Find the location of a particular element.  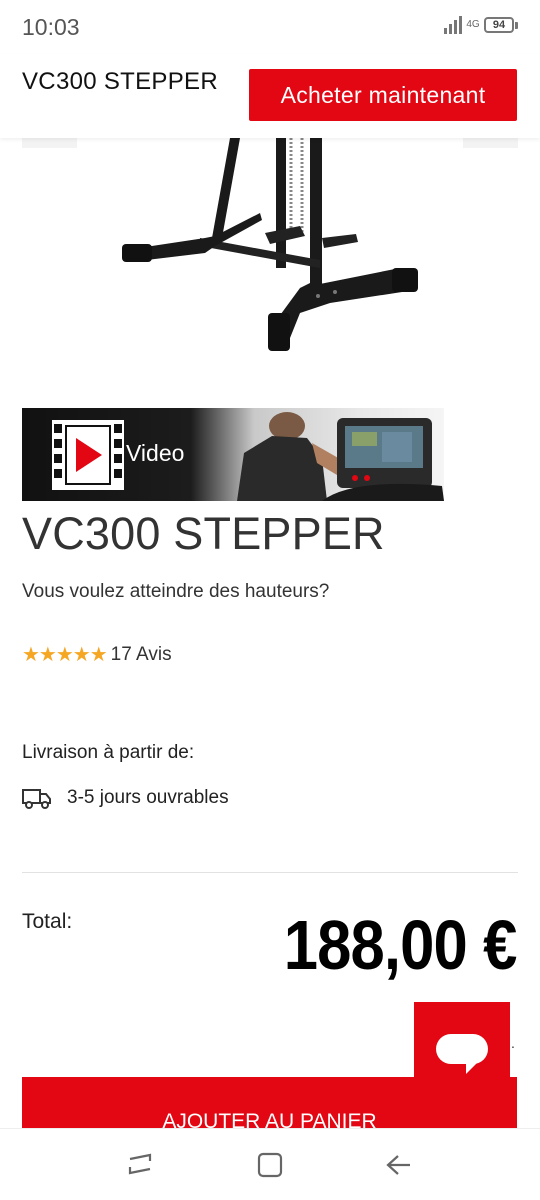

header-title: VC300 STEPPER is located at coordinates (120, 81).